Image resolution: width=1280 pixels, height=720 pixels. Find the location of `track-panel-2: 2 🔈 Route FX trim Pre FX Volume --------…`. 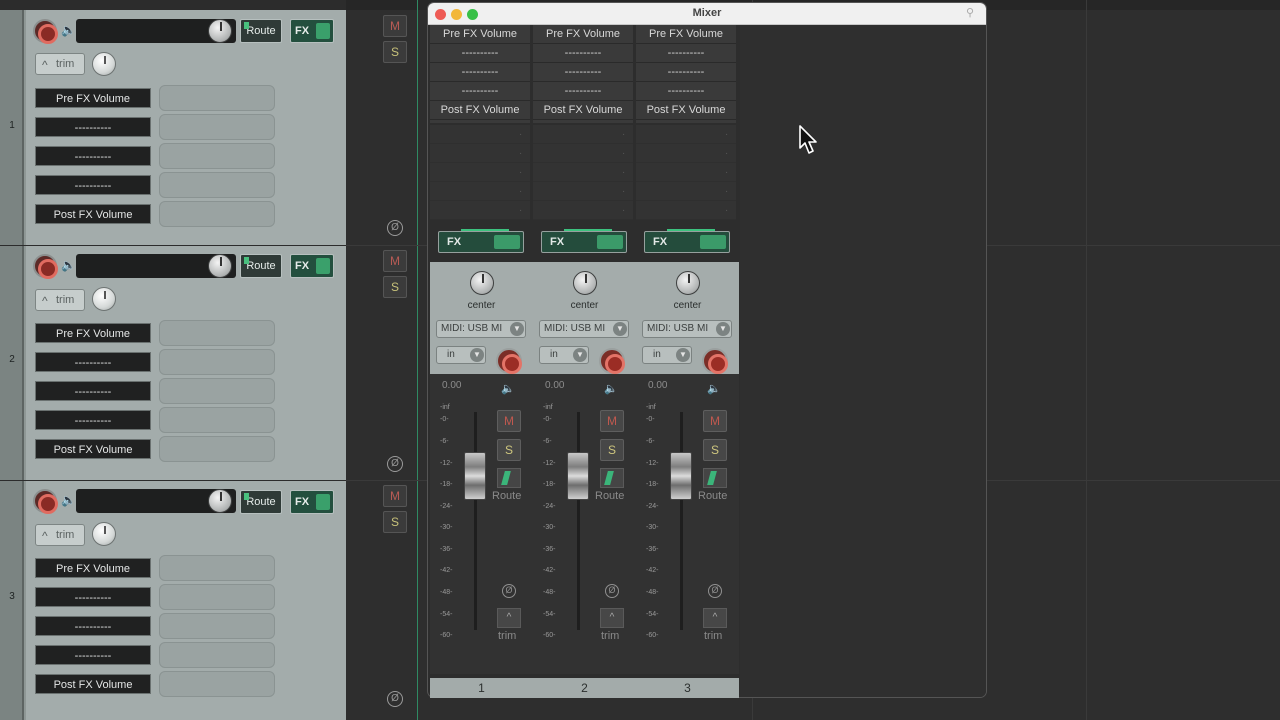

track-panel-2: 2 🔈 Route FX trim Pre FX Volume --------… is located at coordinates (173, 363).